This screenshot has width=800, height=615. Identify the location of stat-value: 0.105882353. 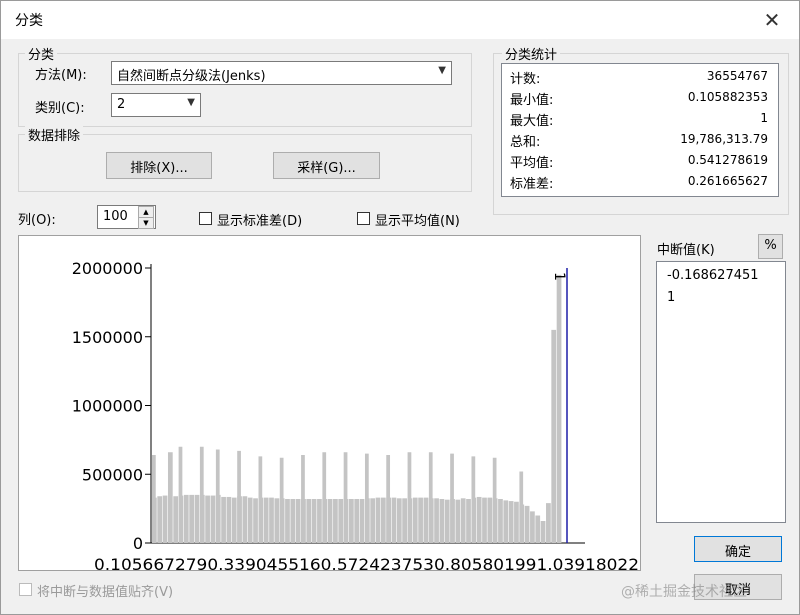
(727, 97).